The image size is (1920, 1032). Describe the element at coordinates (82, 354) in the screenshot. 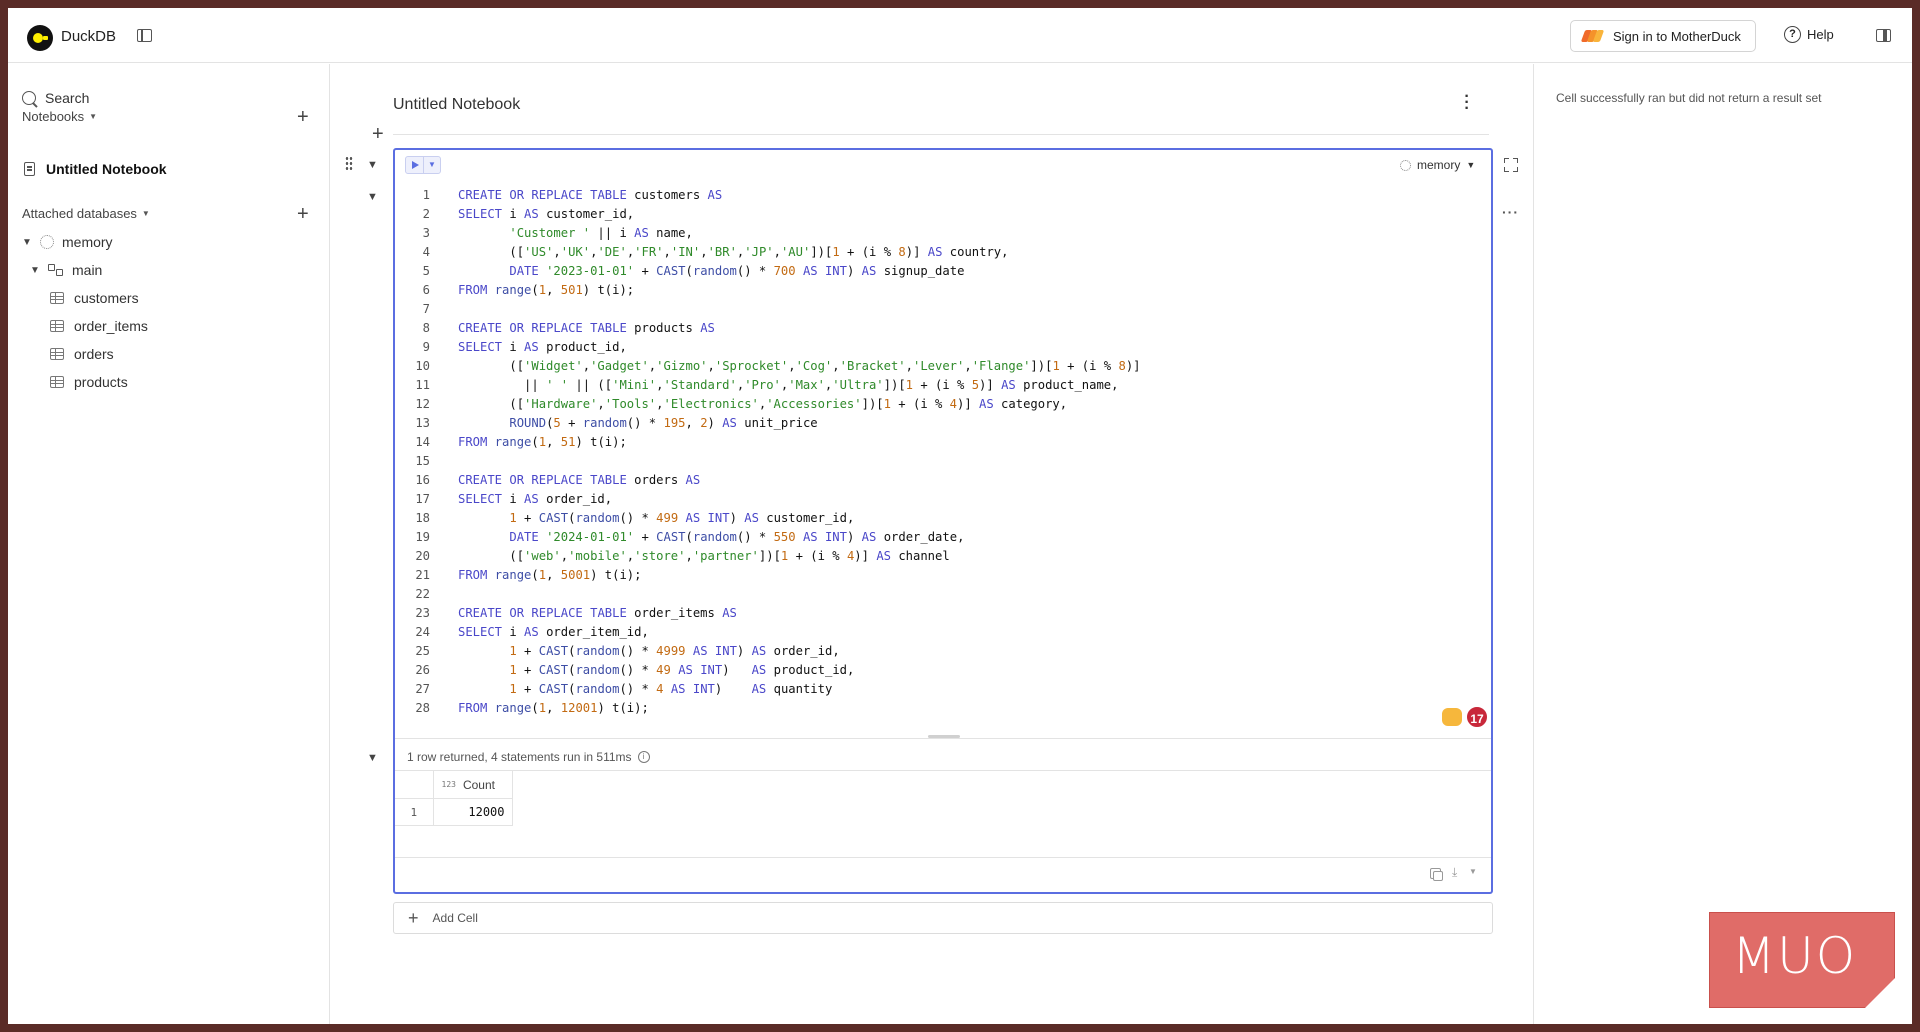

I see `tree-item-orders: orders` at that location.